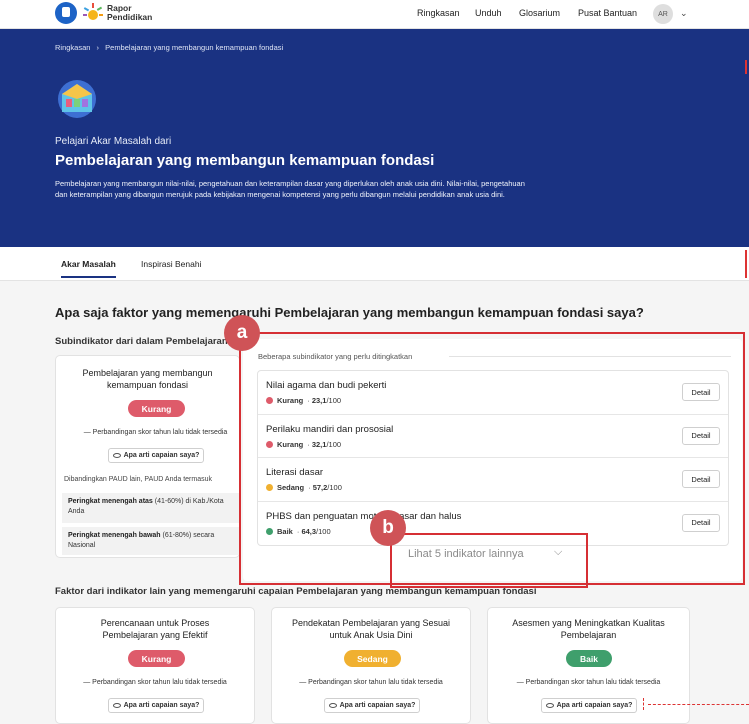  Describe the element at coordinates (374, 264) in the screenshot. I see `tab-bar: Akar Masalah Inspirasi Benahi` at that location.